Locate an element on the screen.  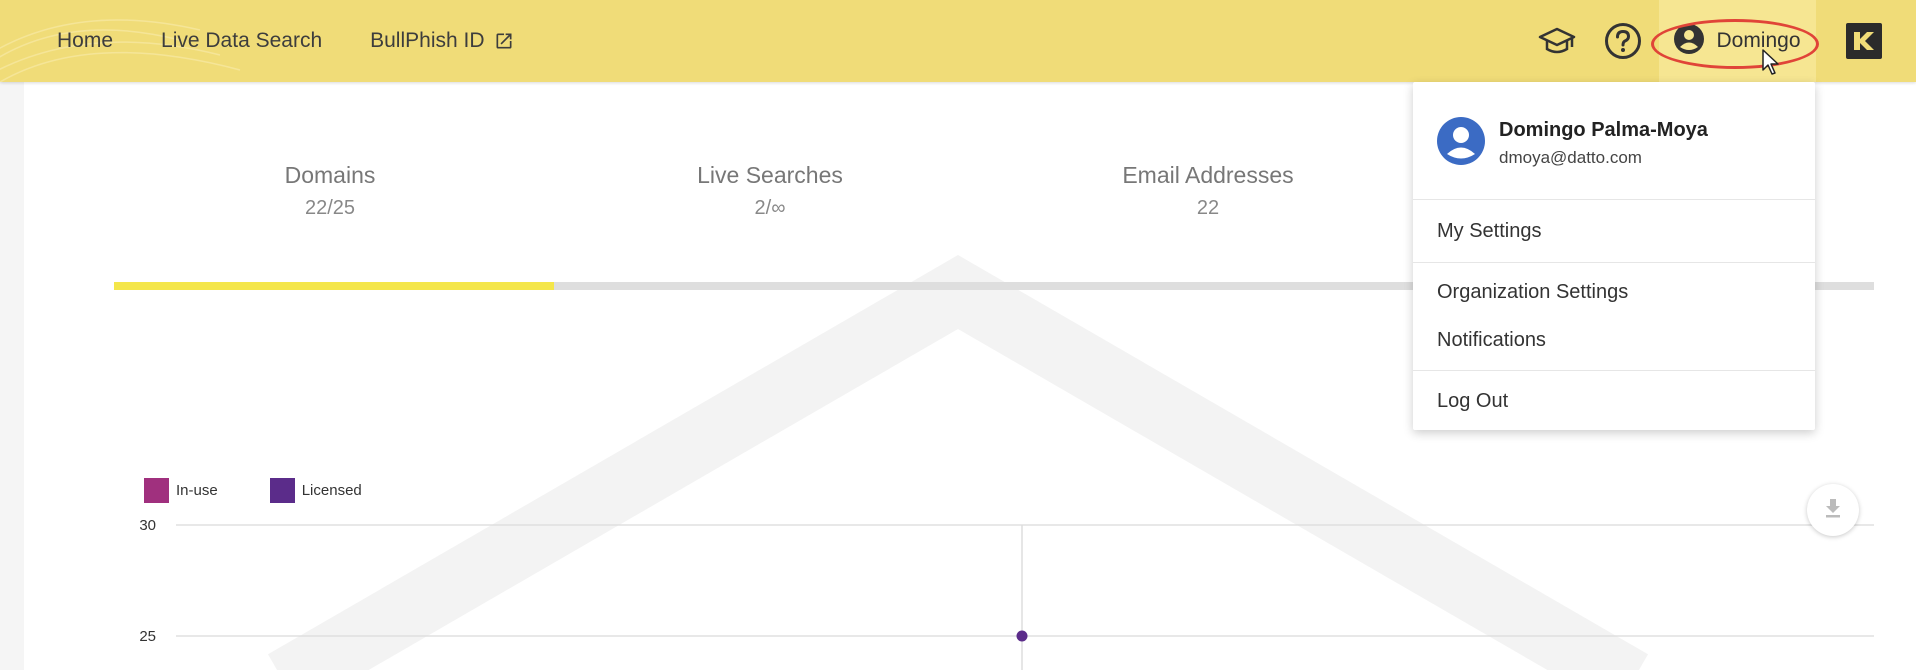
user-full-name: Domingo Palma-Moya is located at coordinates (1603, 130).